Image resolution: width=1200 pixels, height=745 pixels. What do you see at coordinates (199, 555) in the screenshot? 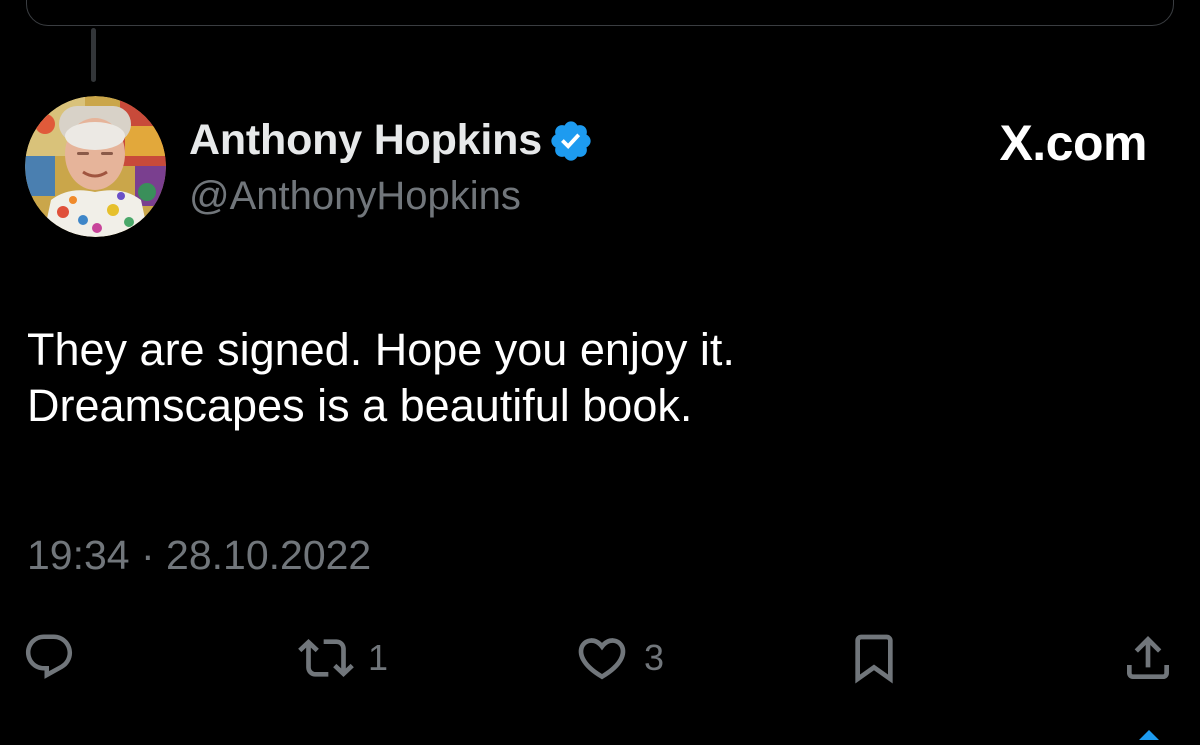
I see `tweet-timestamp: 19:34 · 28.10.2022` at bounding box center [199, 555].